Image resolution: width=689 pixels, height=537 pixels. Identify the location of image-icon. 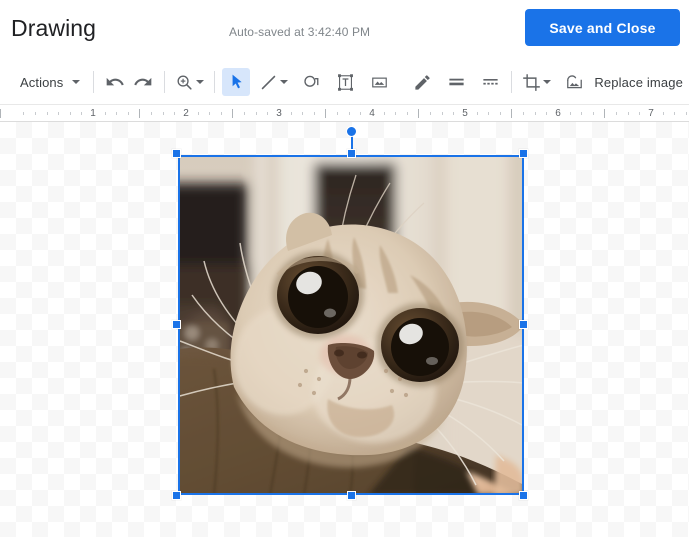
(379, 82).